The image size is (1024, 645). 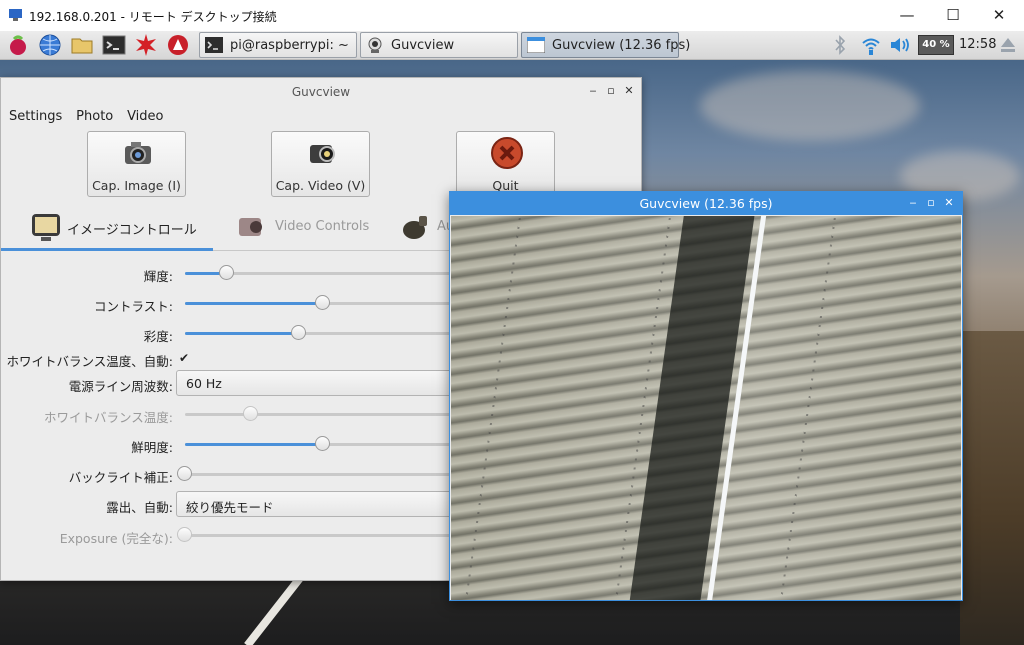 I want to click on rdp-close-button: ✕, so click(x=999, y=15).